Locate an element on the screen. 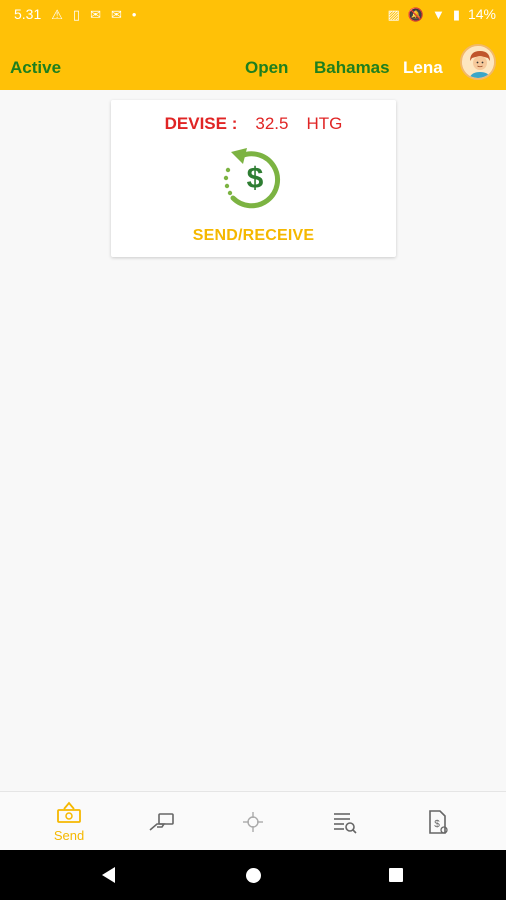  account-status: Active is located at coordinates (36, 67).